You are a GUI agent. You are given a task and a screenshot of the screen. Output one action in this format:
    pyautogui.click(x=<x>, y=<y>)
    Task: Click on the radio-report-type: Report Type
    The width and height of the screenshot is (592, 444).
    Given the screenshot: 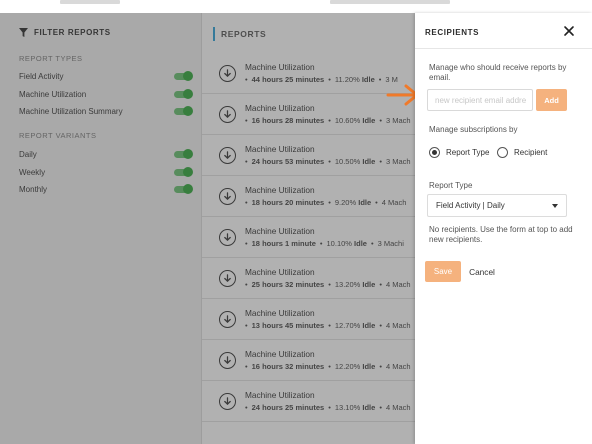 What is the action you would take?
    pyautogui.click(x=459, y=152)
    